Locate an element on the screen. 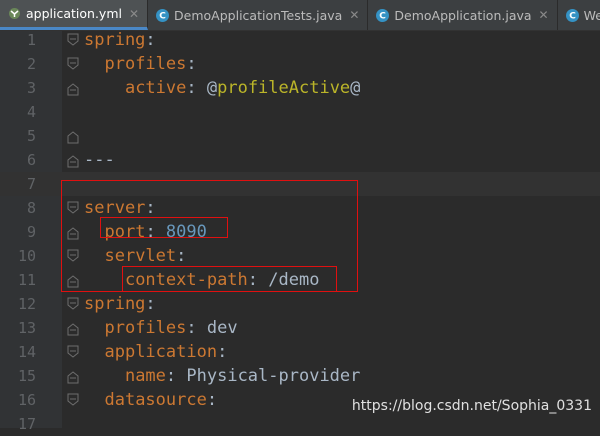 The width and height of the screenshot is (600, 436). watermark: https://blog.csdn.net/Sophia_0331 is located at coordinates (471, 406).